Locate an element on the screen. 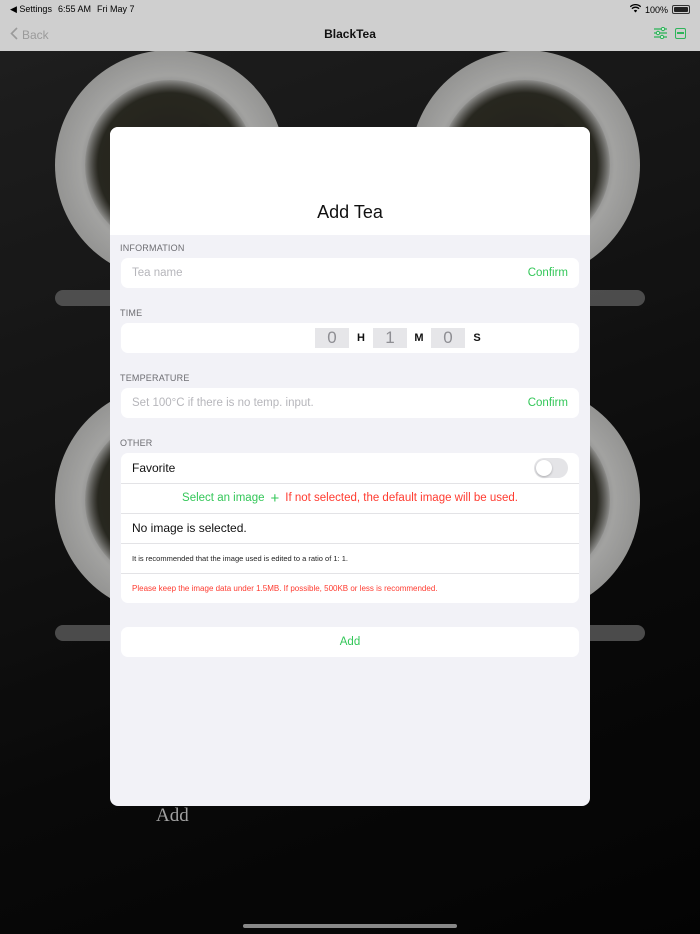 The image size is (700, 934). hours-picker: 0 is located at coordinates (332, 338).